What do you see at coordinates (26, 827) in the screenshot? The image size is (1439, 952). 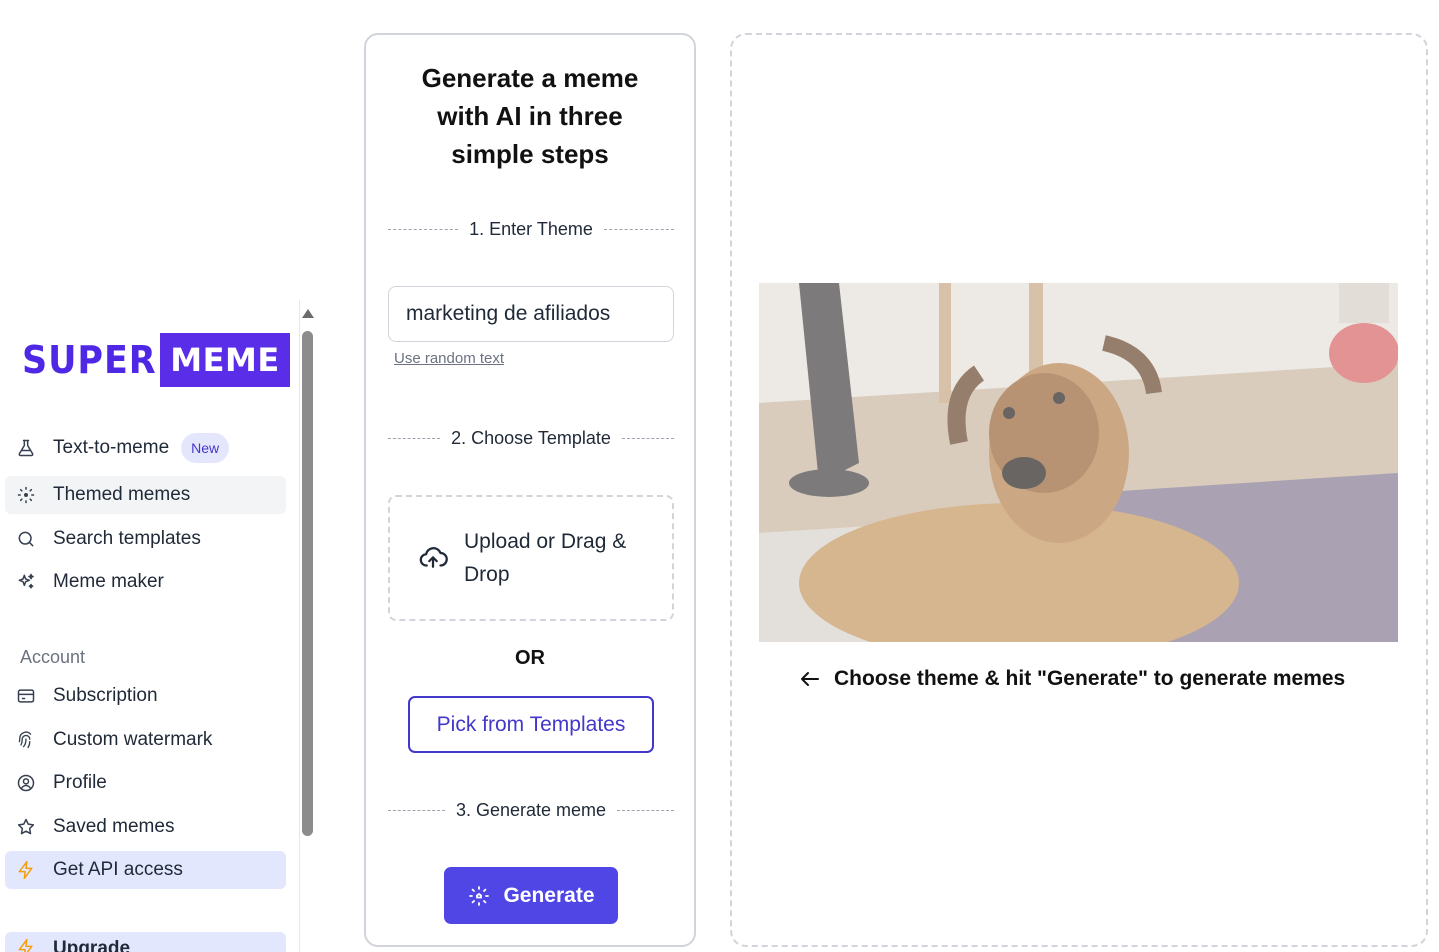 I see `star-icon` at bounding box center [26, 827].